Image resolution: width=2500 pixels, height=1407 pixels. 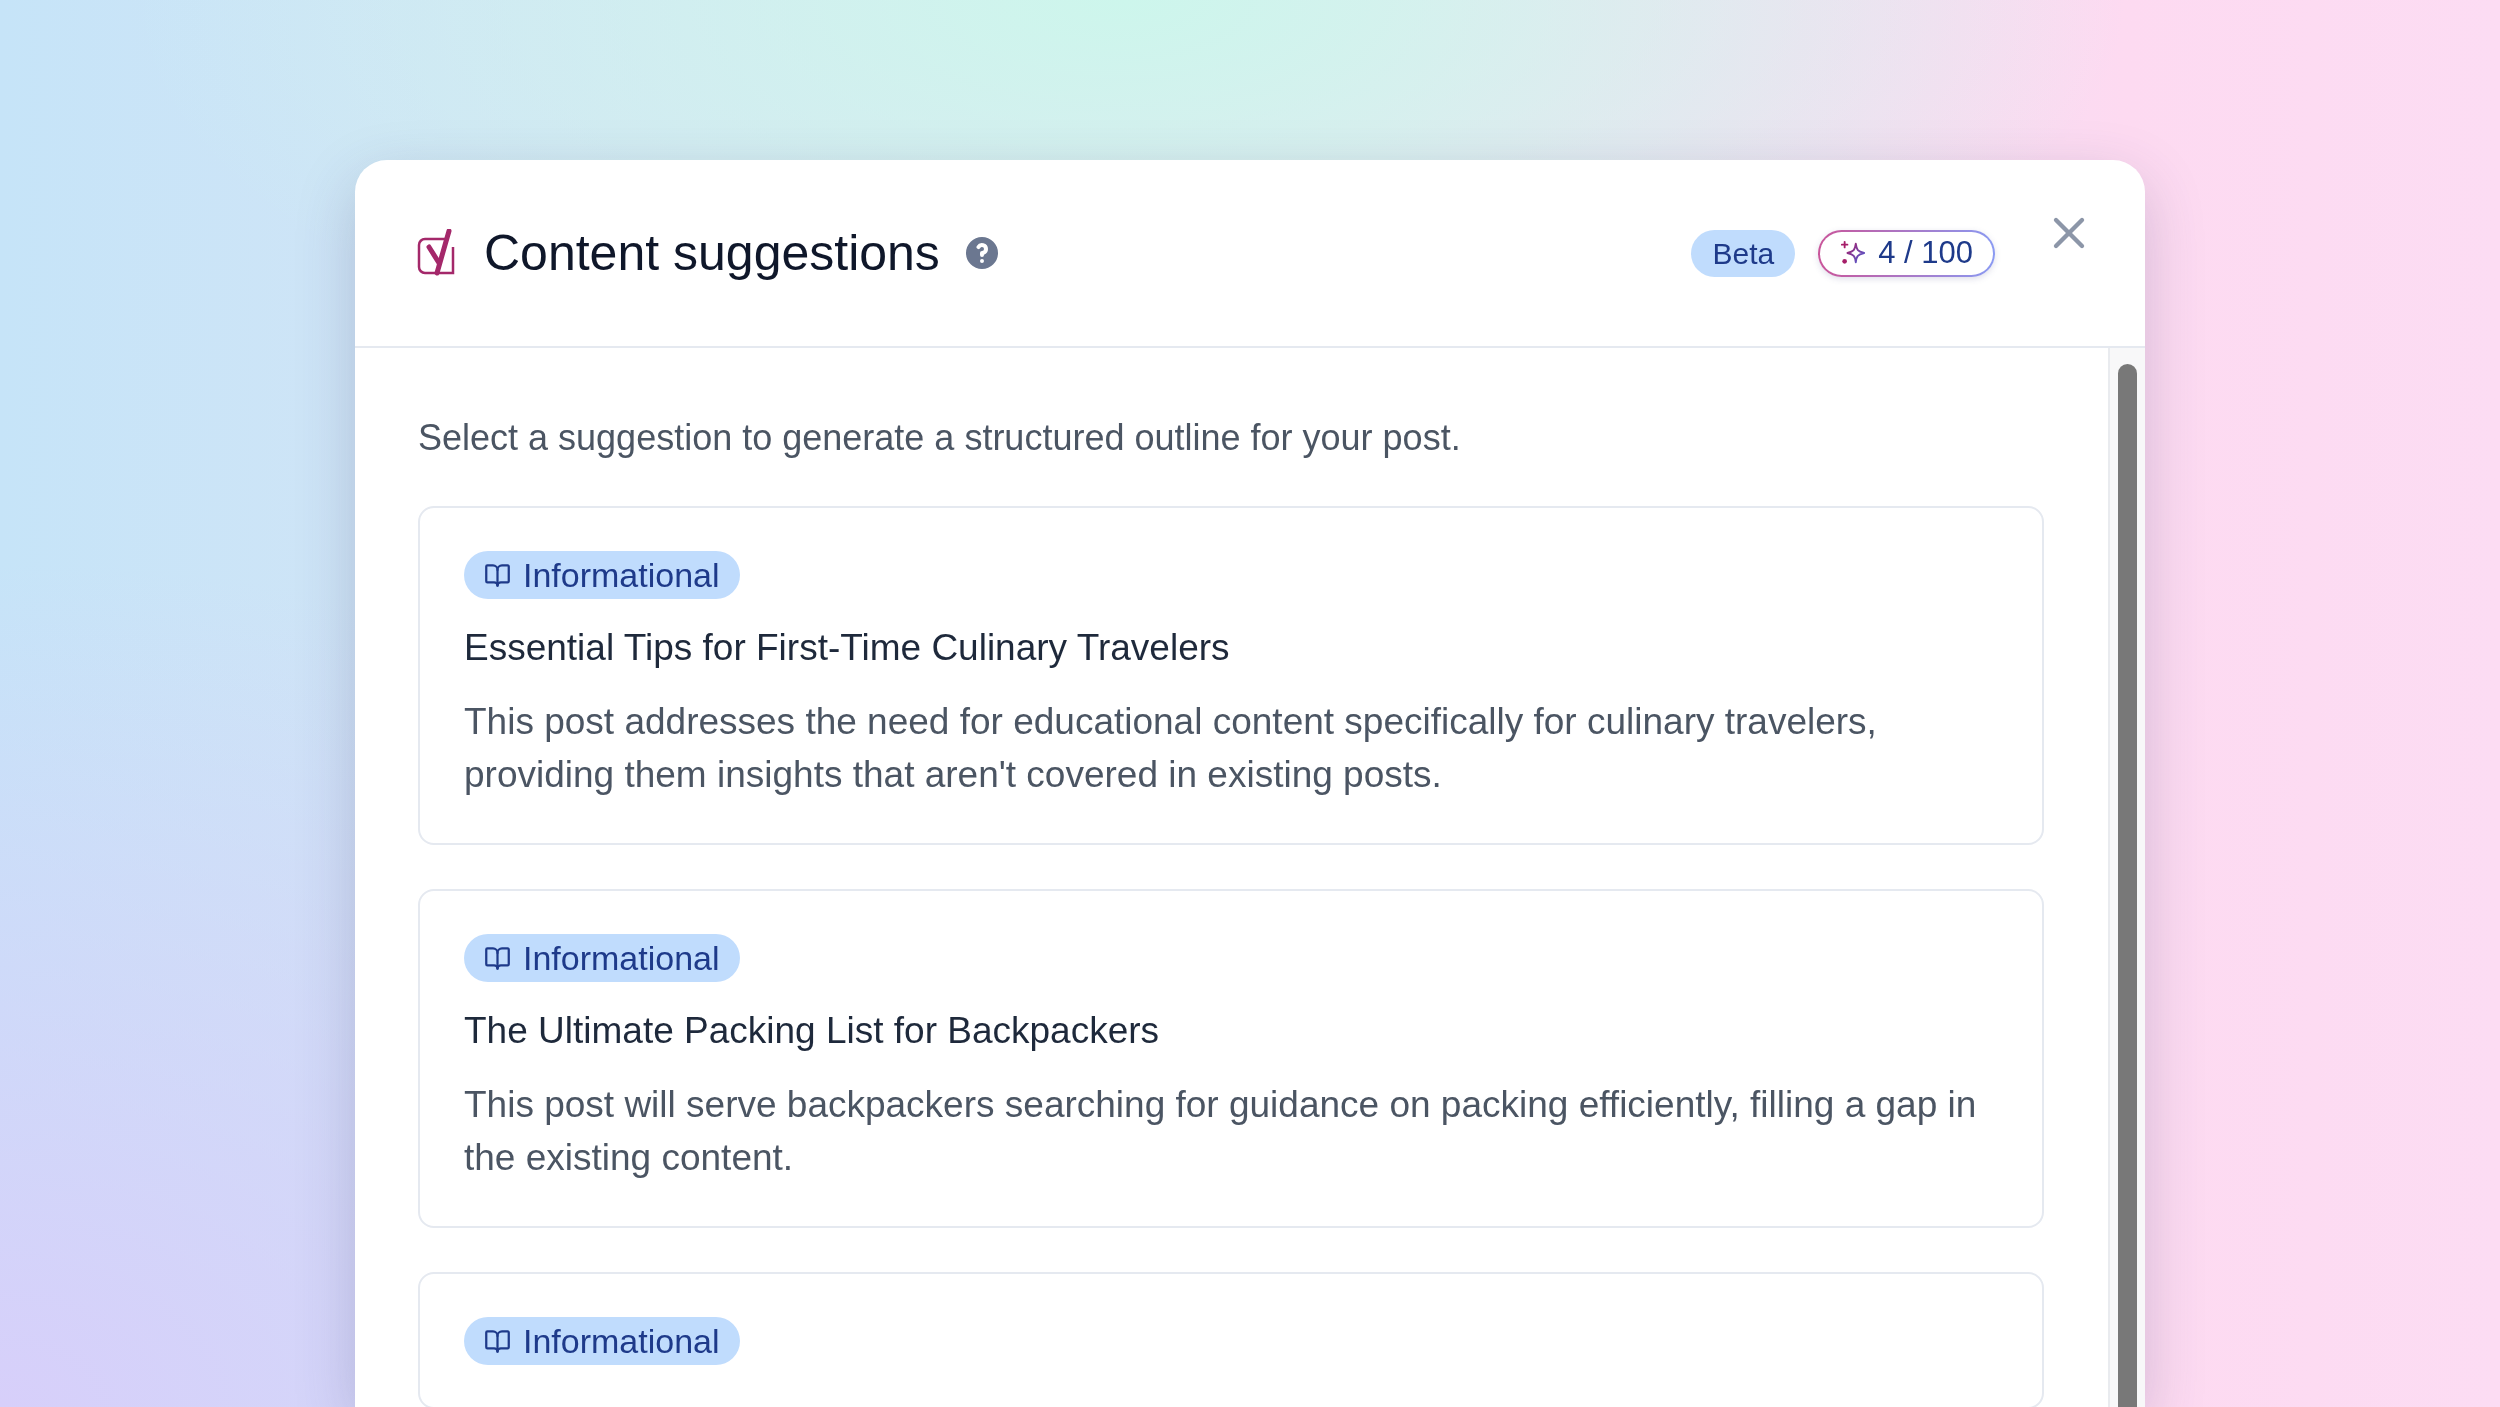 What do you see at coordinates (1231, 1339) in the screenshot?
I see `suggestion-card: Informational` at bounding box center [1231, 1339].